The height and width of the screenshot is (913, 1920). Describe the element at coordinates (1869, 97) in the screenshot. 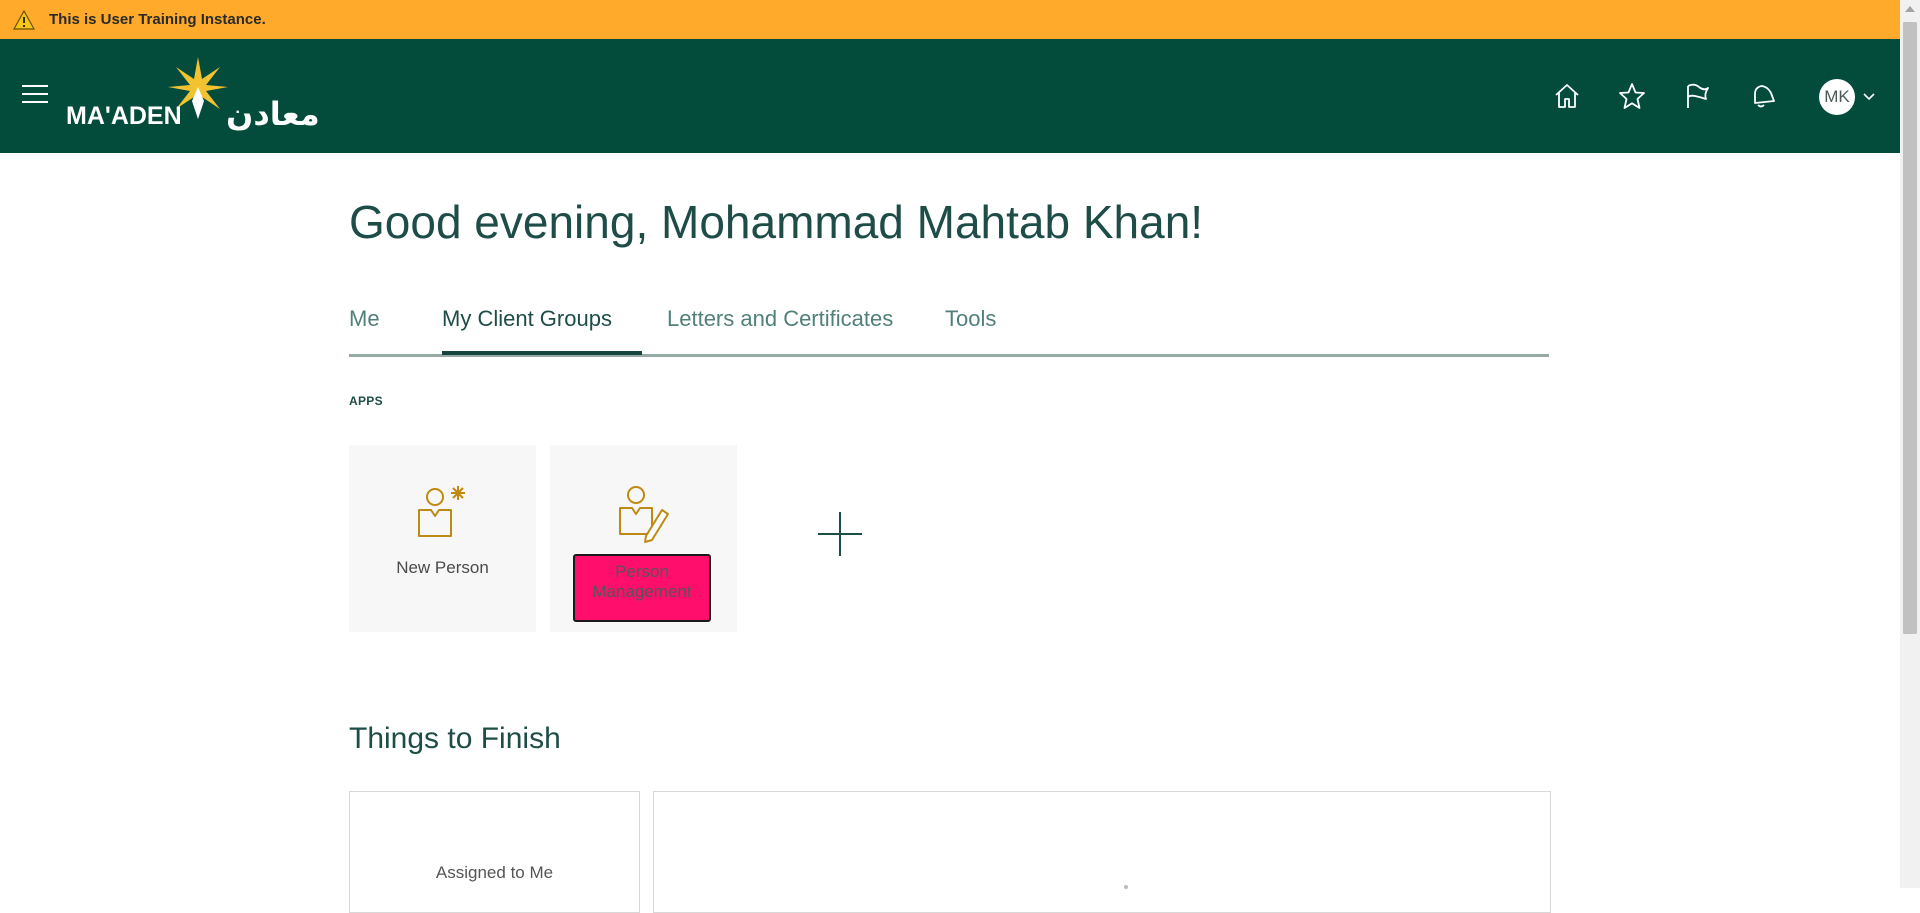

I see `chevron-down-icon` at that location.